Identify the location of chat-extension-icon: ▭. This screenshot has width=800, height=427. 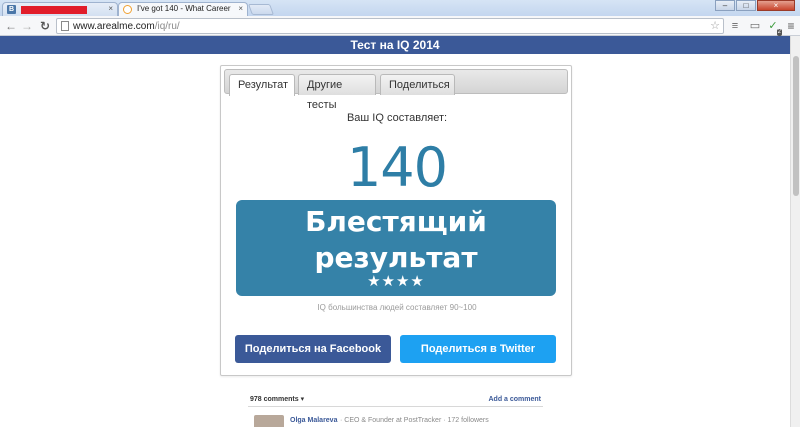
(755, 26).